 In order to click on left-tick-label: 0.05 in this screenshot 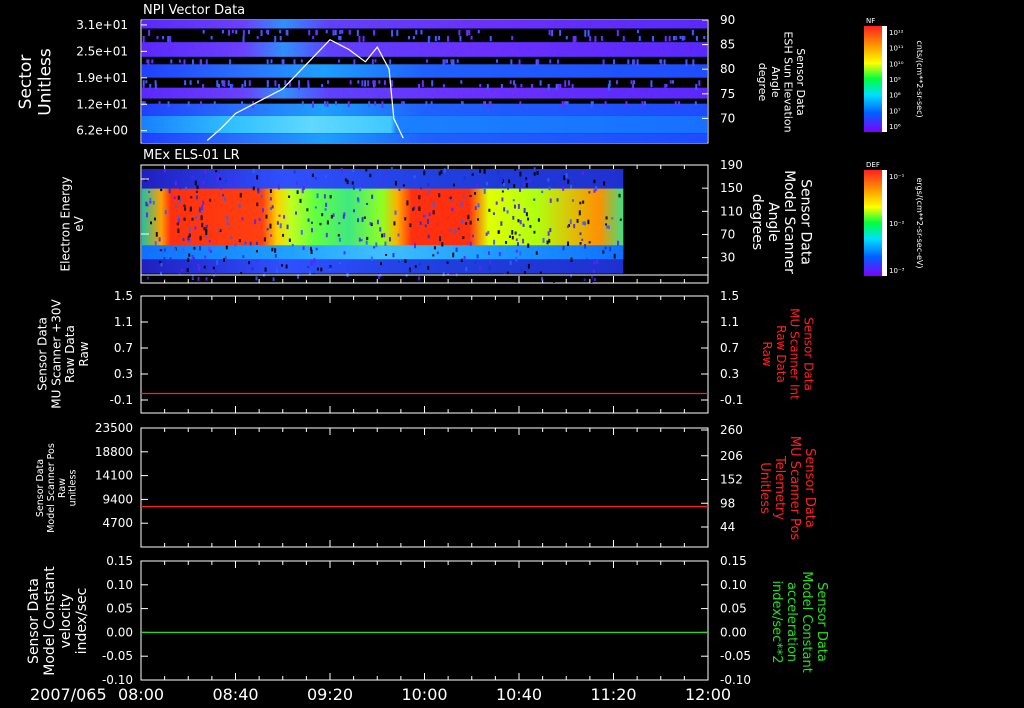, I will do `click(119, 609)`.